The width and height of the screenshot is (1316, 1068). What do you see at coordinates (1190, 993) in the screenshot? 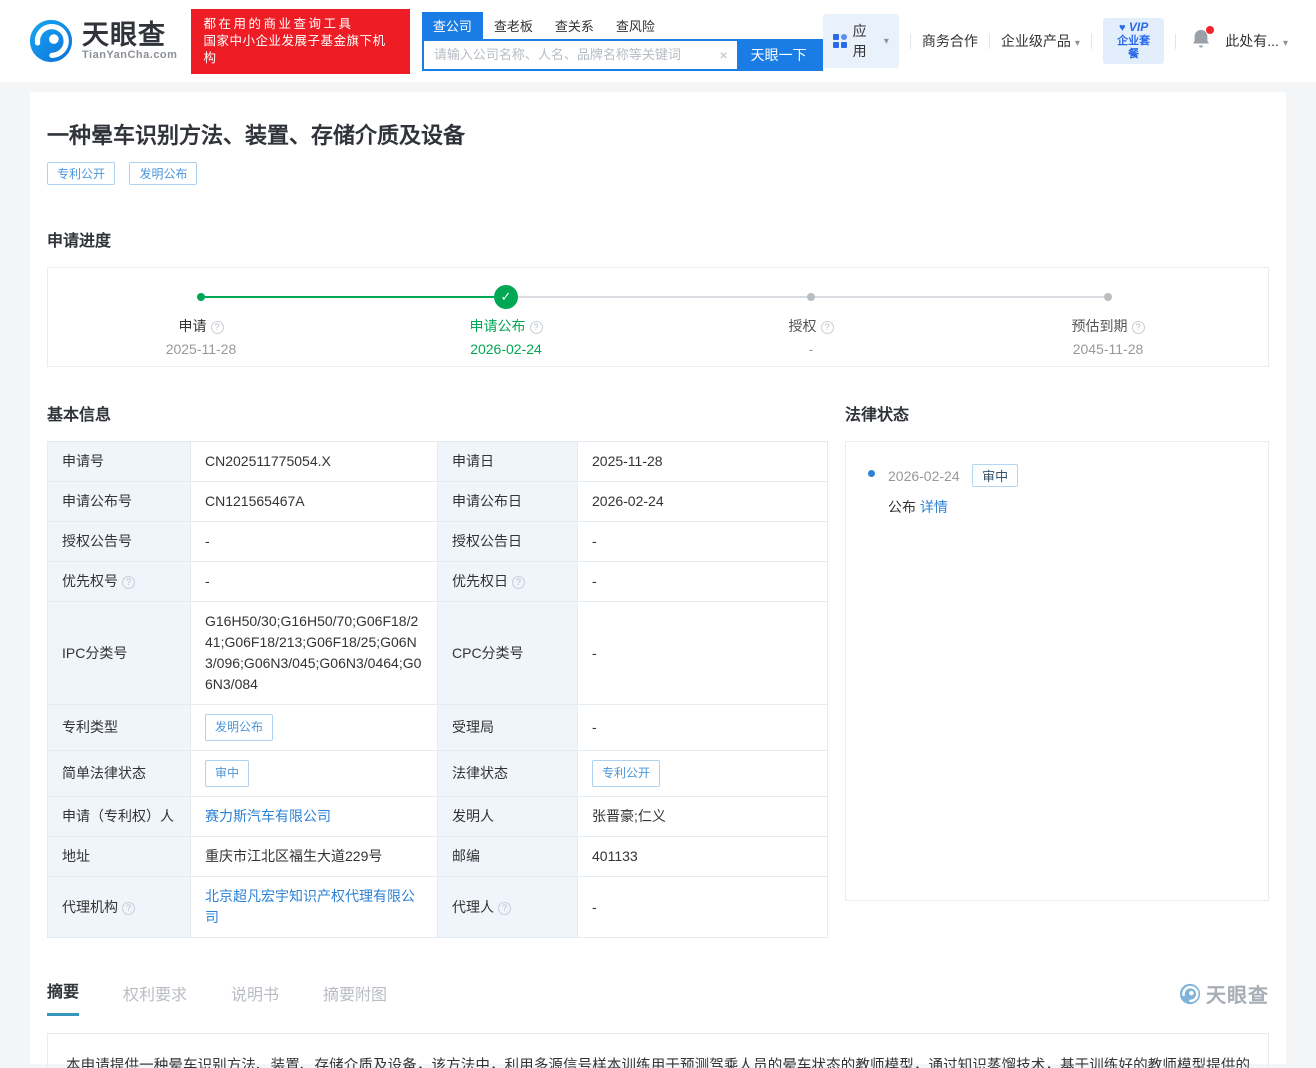
I see `watermark-logo-icon` at bounding box center [1190, 993].